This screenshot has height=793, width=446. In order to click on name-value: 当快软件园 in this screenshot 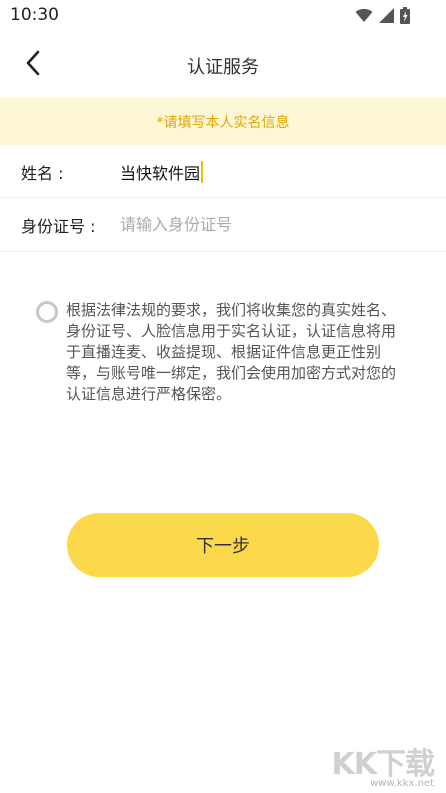, I will do `click(160, 173)`.